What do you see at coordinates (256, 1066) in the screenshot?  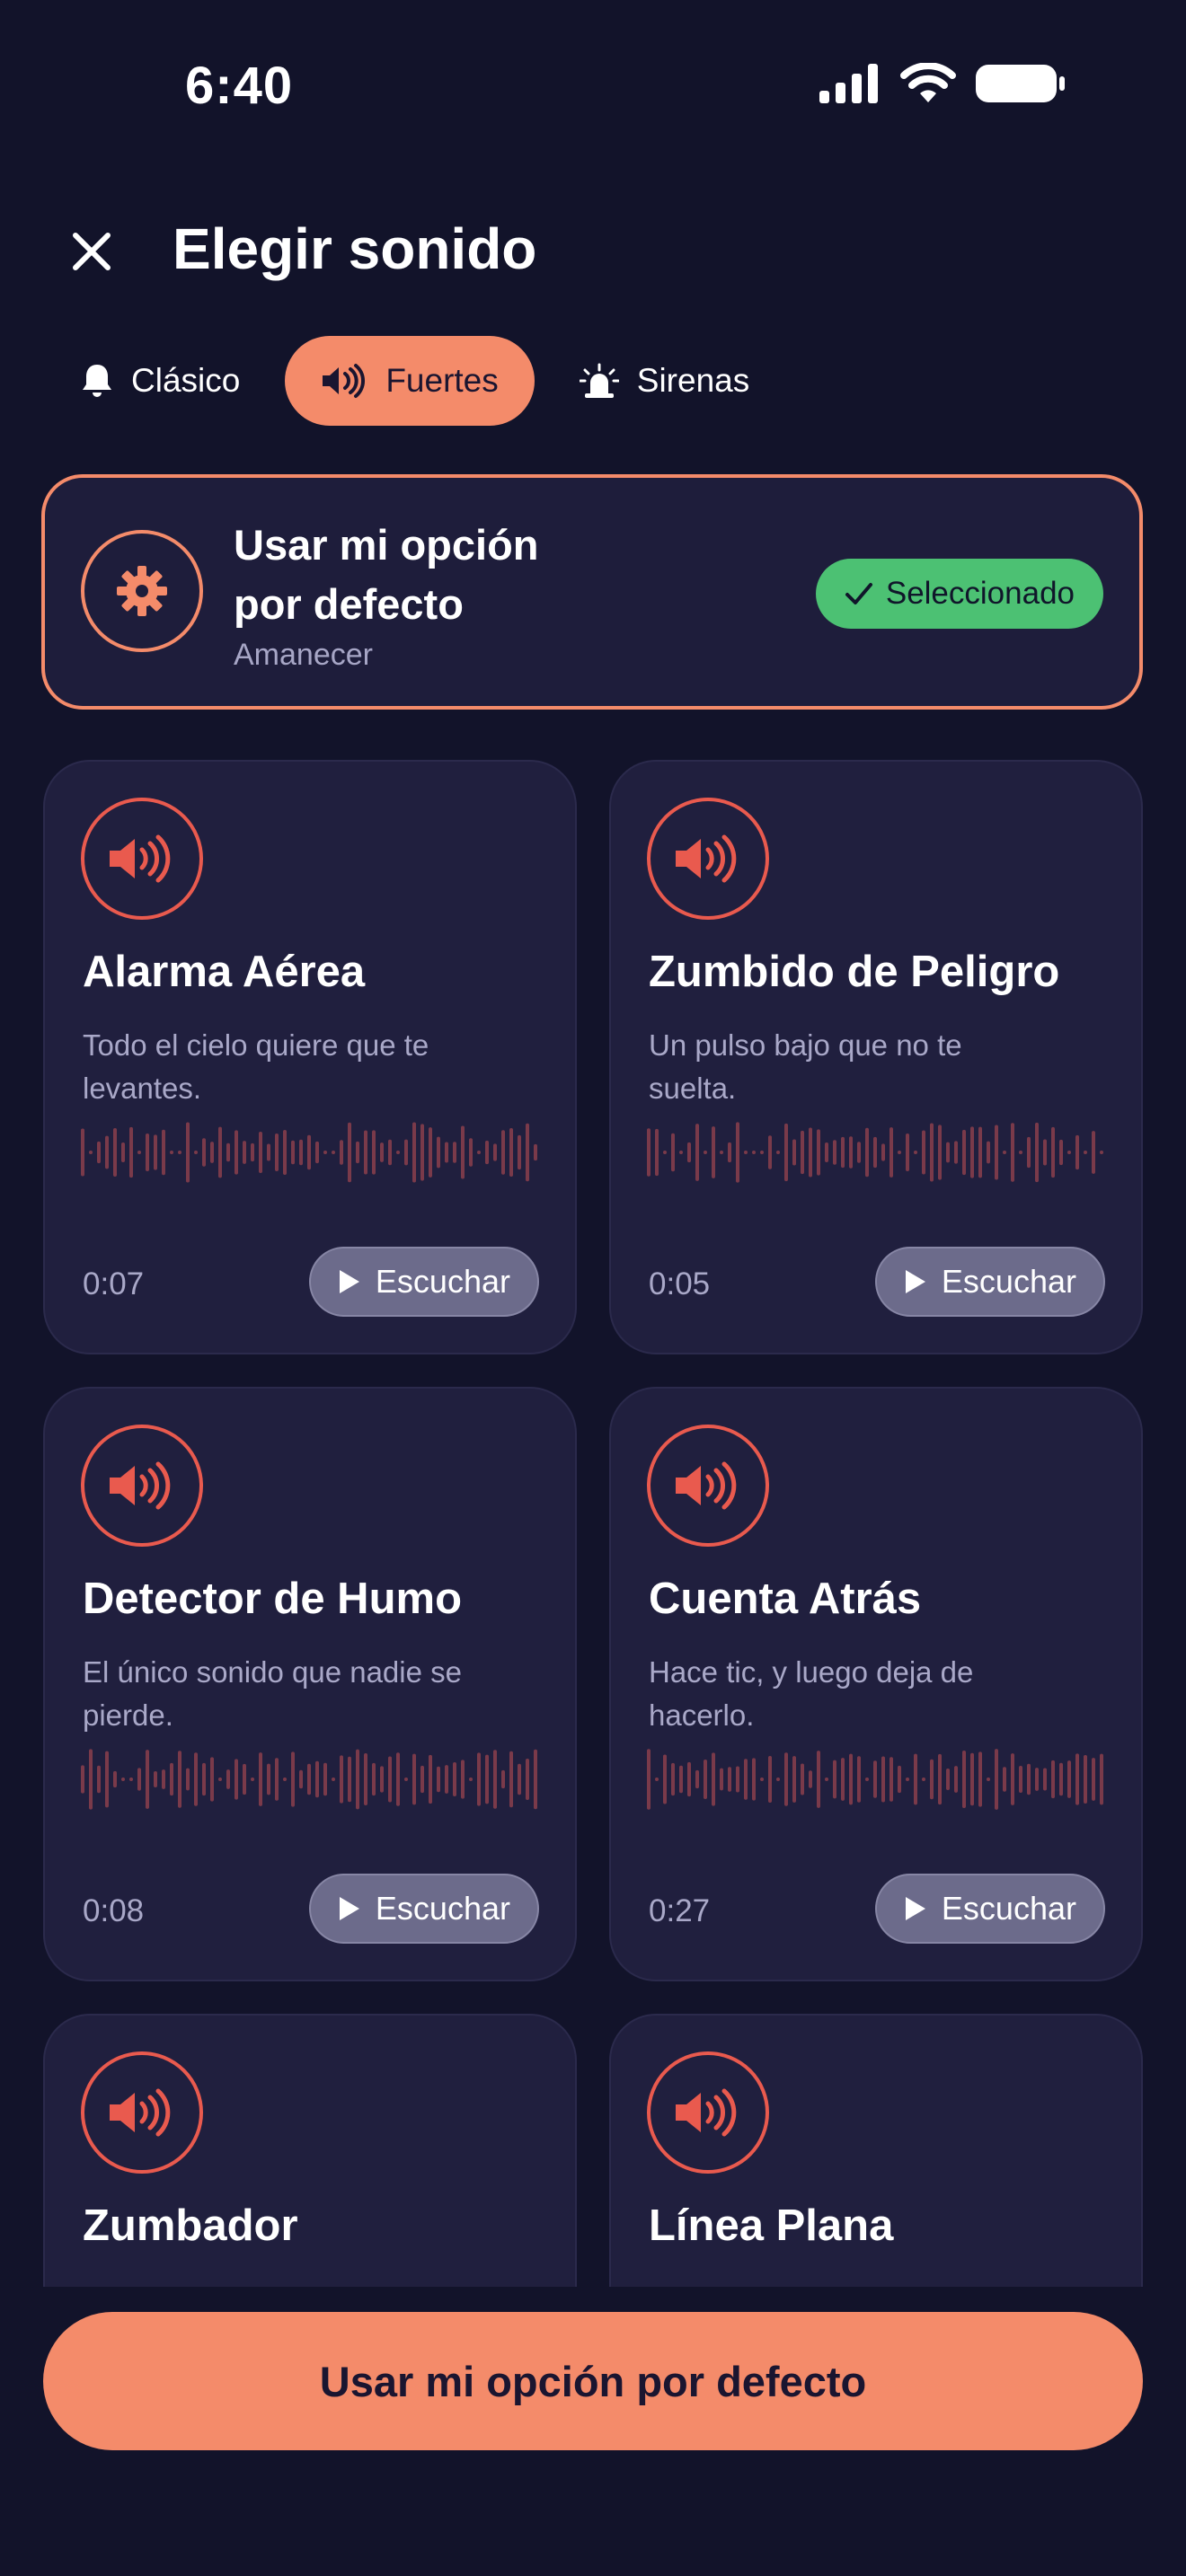 I see `sound-description: Todo el cielo quiere que te levantes.` at bounding box center [256, 1066].